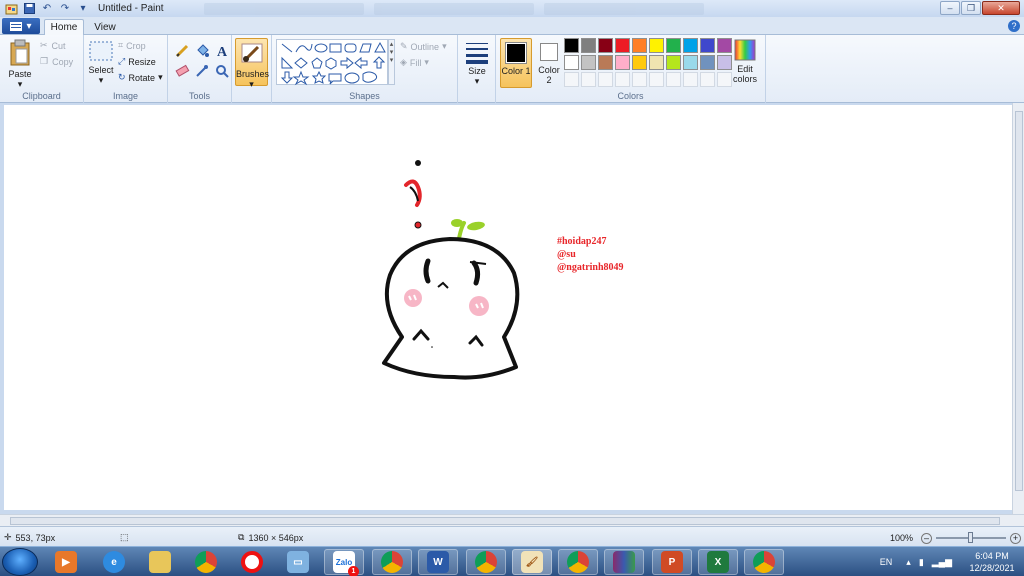 The height and width of the screenshot is (576, 1024). Describe the element at coordinates (549, 63) in the screenshot. I see `color2-button: Color 2` at that location.